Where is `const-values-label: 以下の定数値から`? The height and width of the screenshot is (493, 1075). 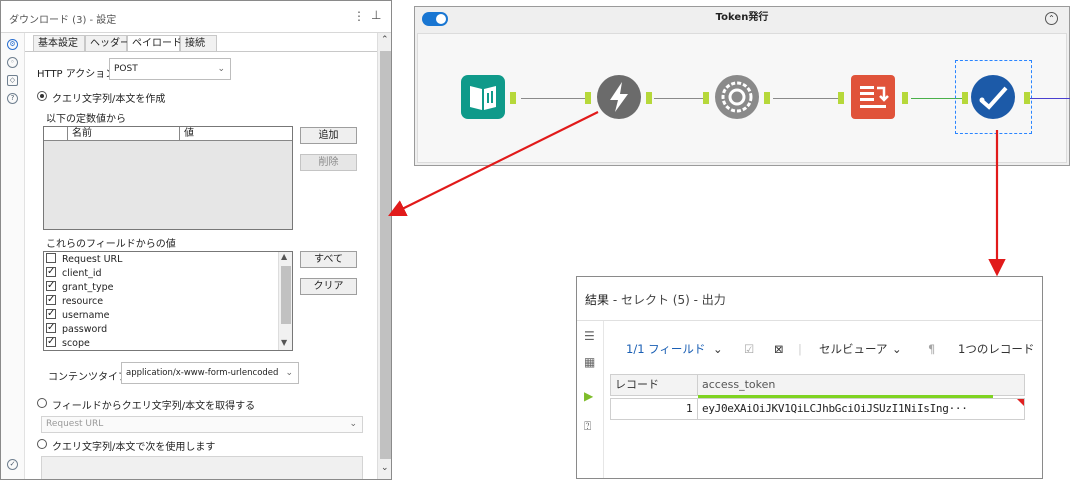 const-values-label: 以下の定数値から is located at coordinates (86, 119).